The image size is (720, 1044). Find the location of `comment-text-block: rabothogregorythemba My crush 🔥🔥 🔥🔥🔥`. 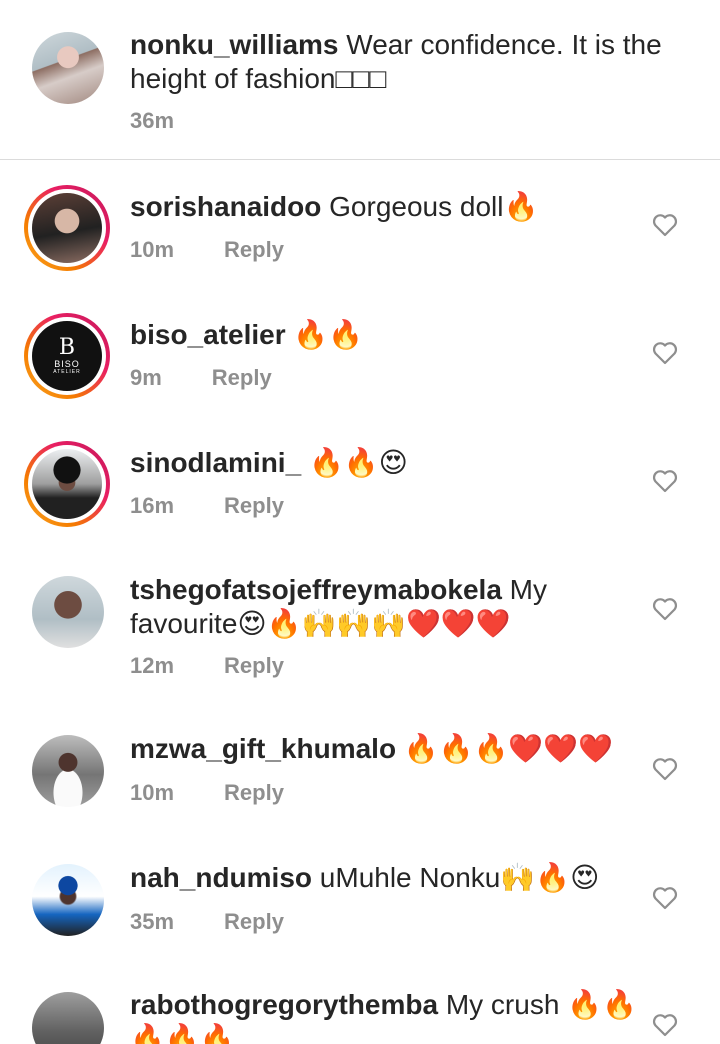

comment-text-block: rabothogregorythemba My crush 🔥🔥 🔥🔥🔥 is located at coordinates (390, 1016).